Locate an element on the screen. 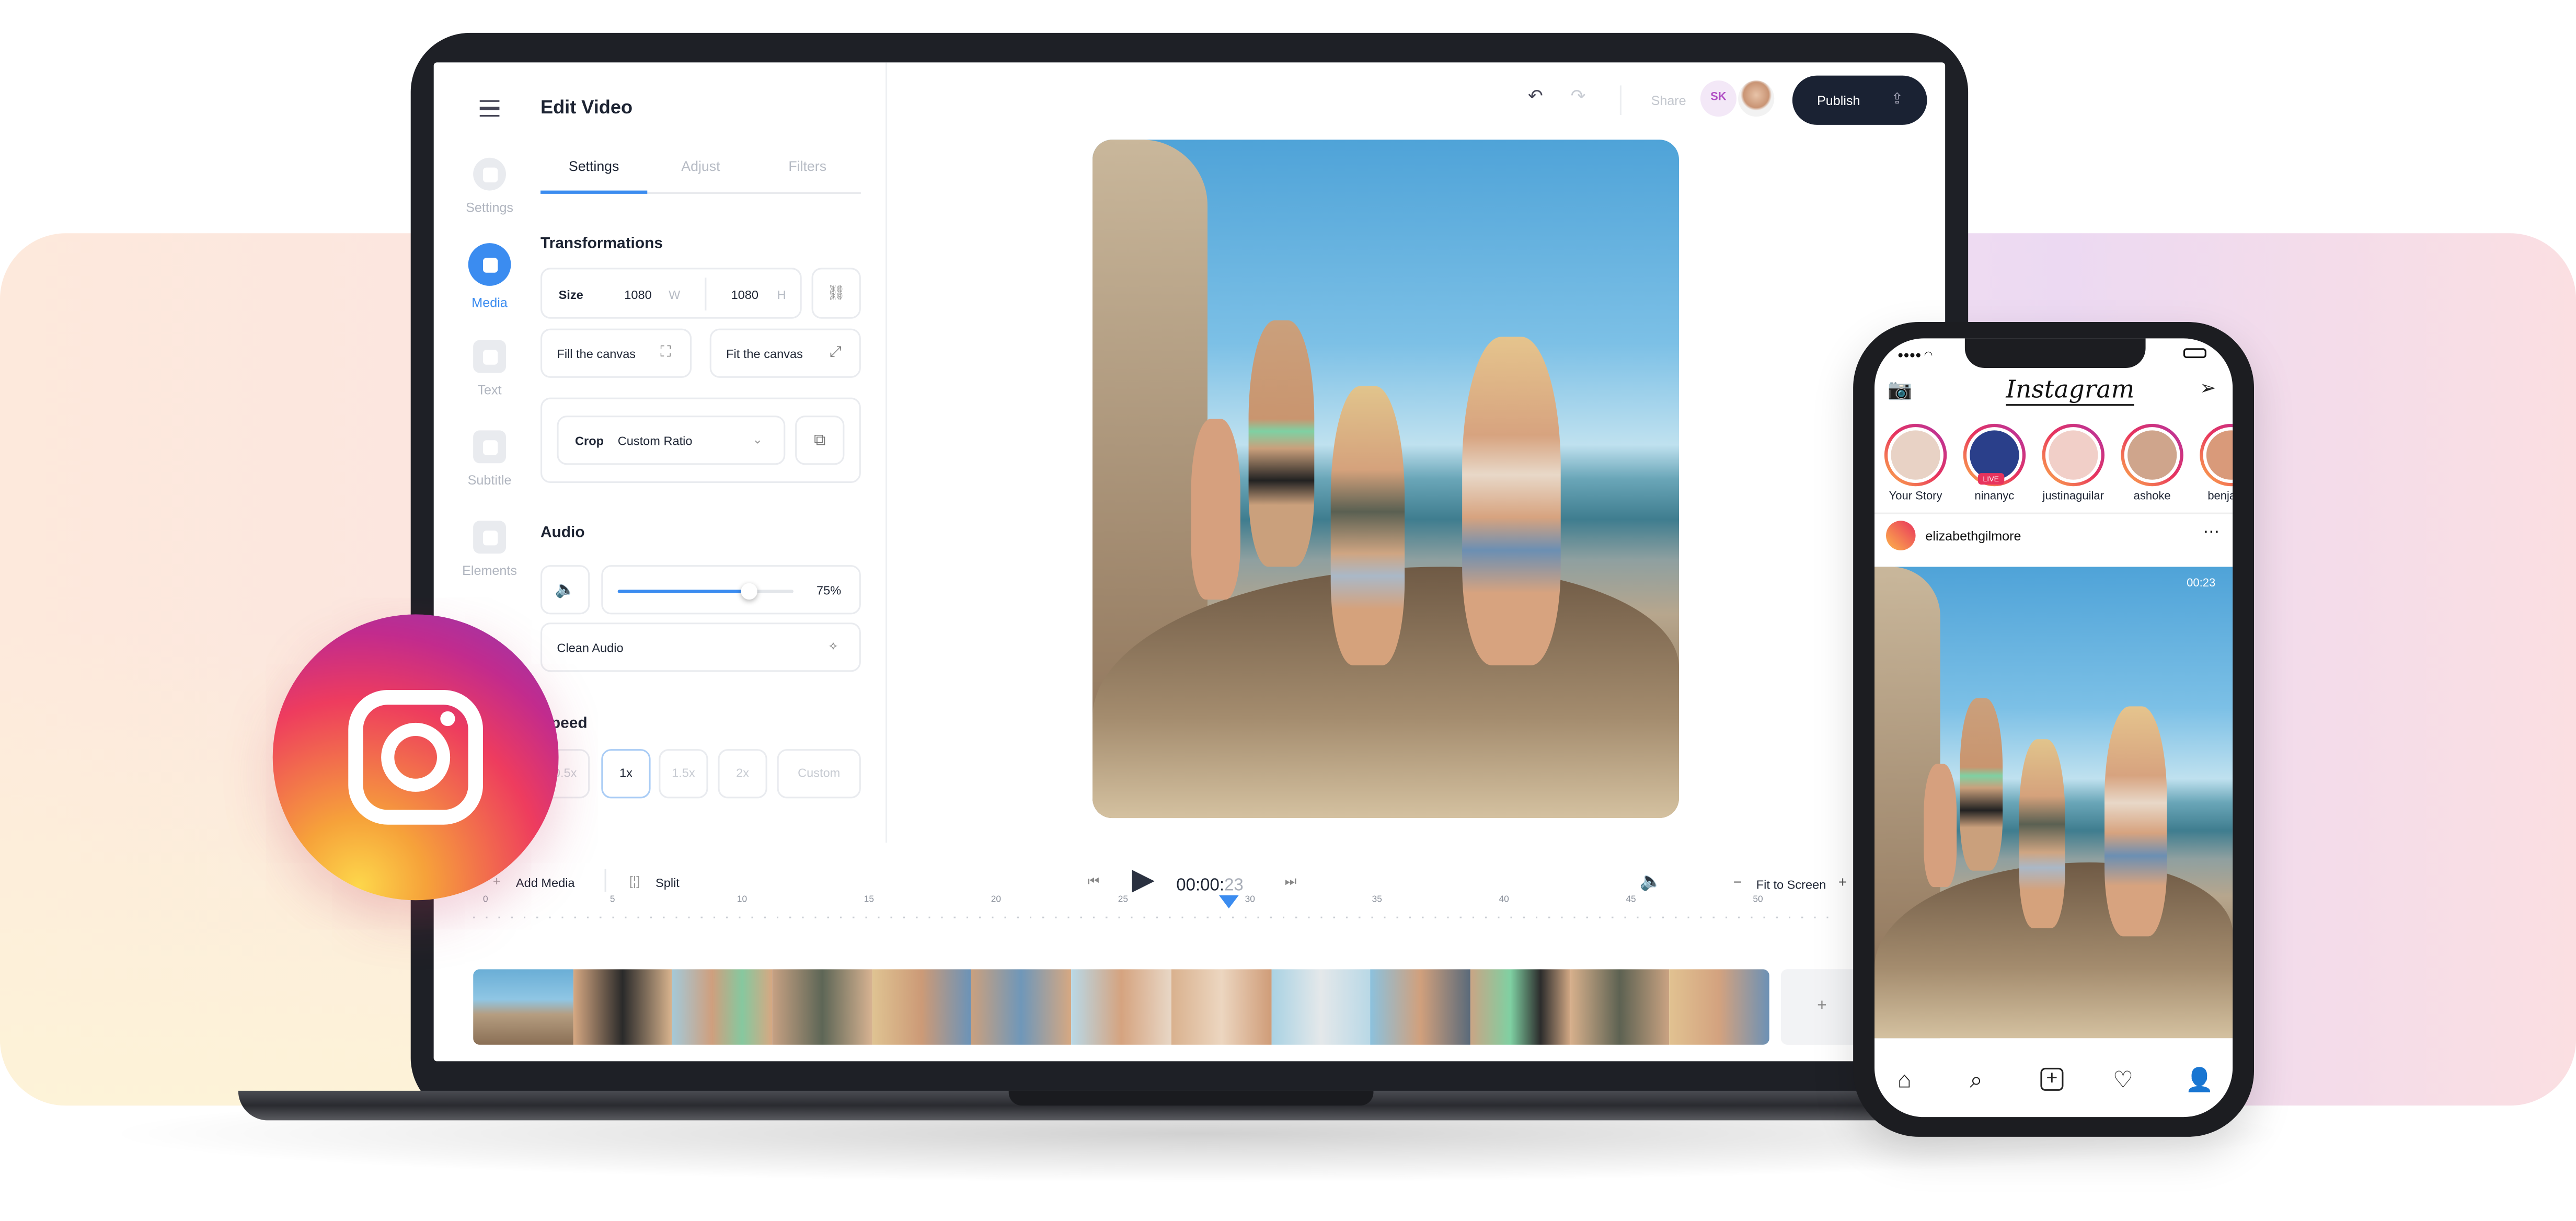 The image size is (2576, 1221). story-ninanyc: LIVE ninanyc is located at coordinates (1994, 463).